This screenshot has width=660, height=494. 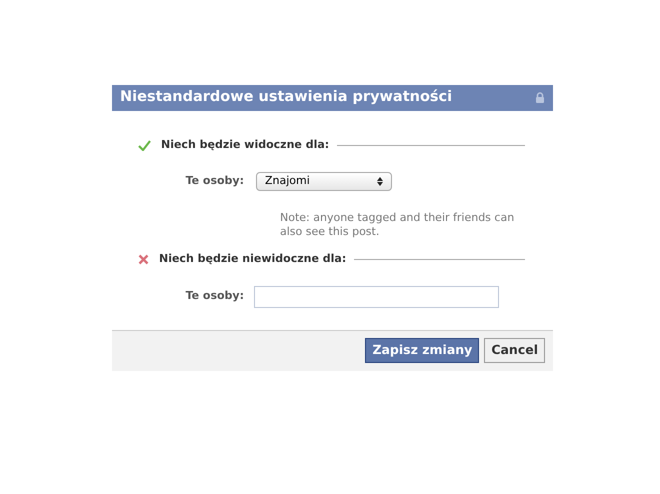 What do you see at coordinates (376, 297) in the screenshot?
I see `input-field` at bounding box center [376, 297].